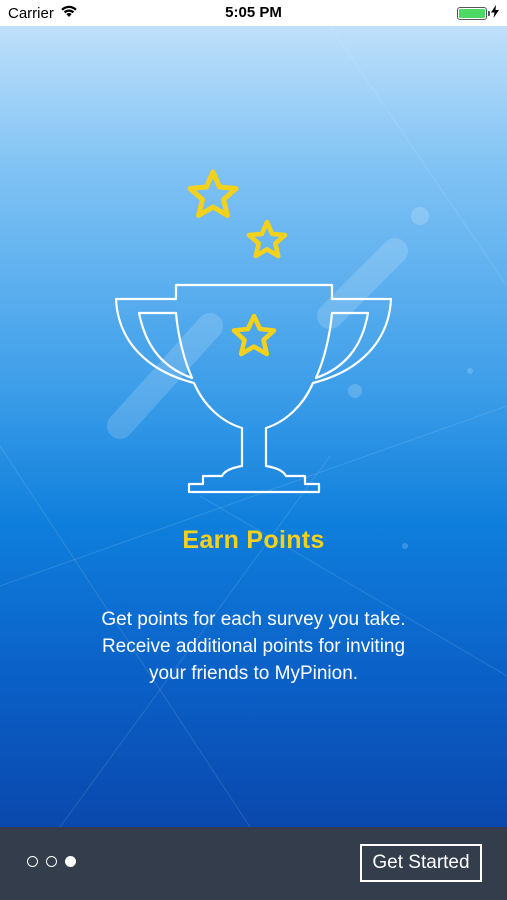 This screenshot has height=900, width=507. I want to click on description-line: Receive additional points for inviting, so click(253, 646).